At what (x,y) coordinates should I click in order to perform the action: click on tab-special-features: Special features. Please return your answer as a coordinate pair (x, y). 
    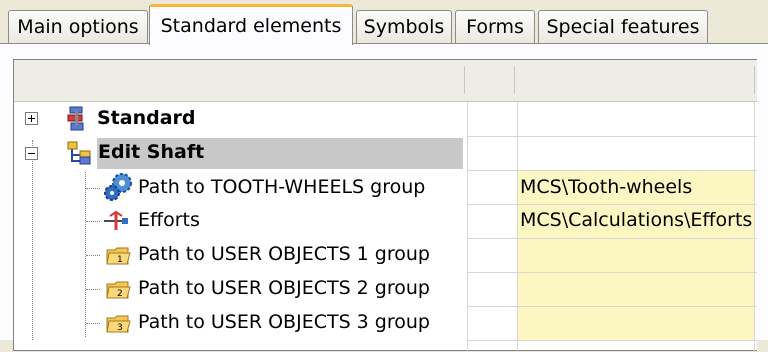
    Looking at the image, I should click on (623, 26).